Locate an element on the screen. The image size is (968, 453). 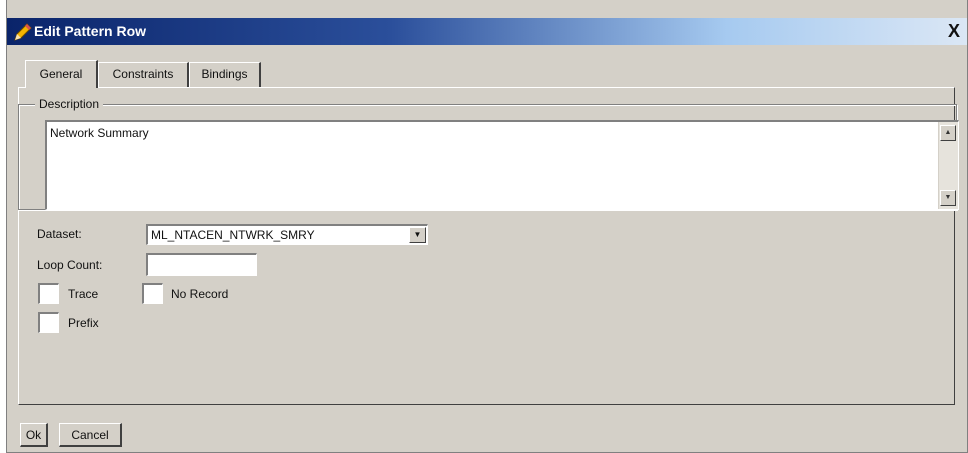
trace-label: Trace is located at coordinates (83, 294).